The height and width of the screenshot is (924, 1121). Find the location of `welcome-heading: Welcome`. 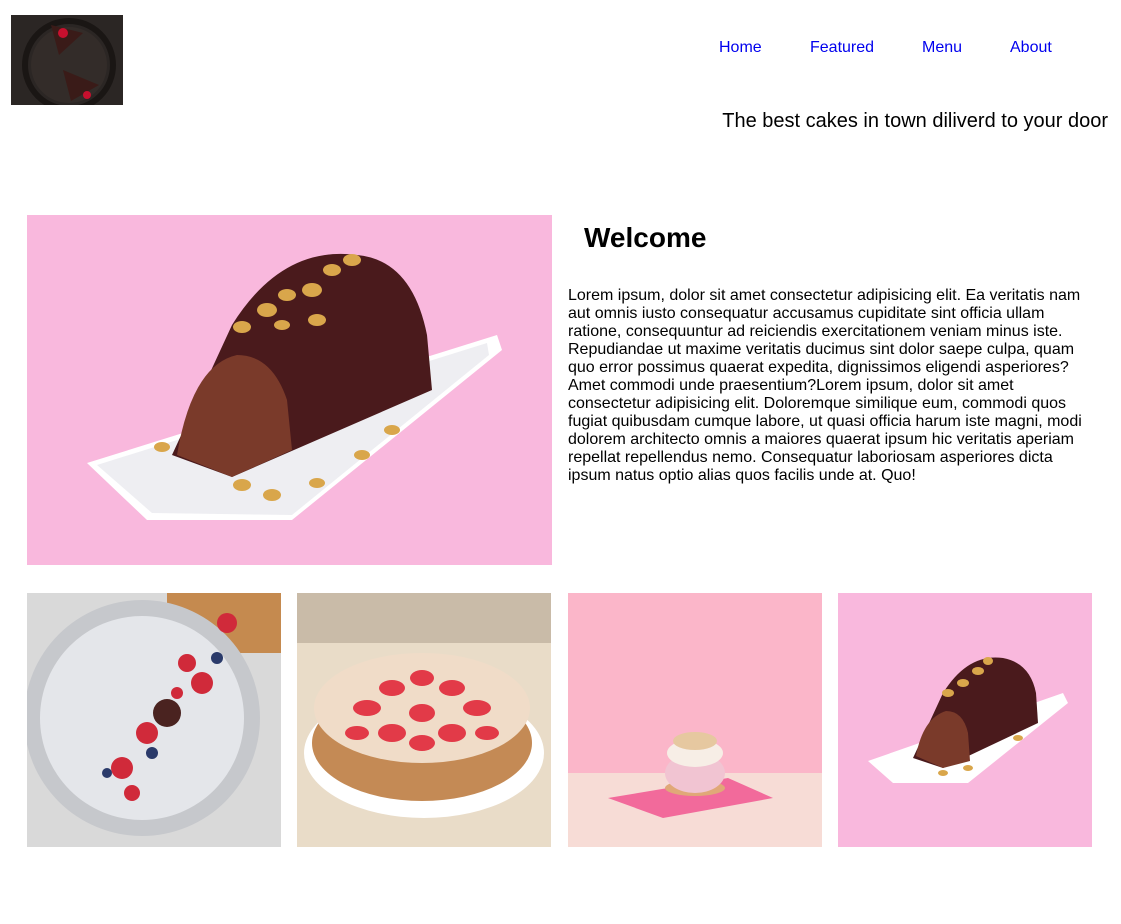

welcome-heading: Welcome is located at coordinates (645, 237).